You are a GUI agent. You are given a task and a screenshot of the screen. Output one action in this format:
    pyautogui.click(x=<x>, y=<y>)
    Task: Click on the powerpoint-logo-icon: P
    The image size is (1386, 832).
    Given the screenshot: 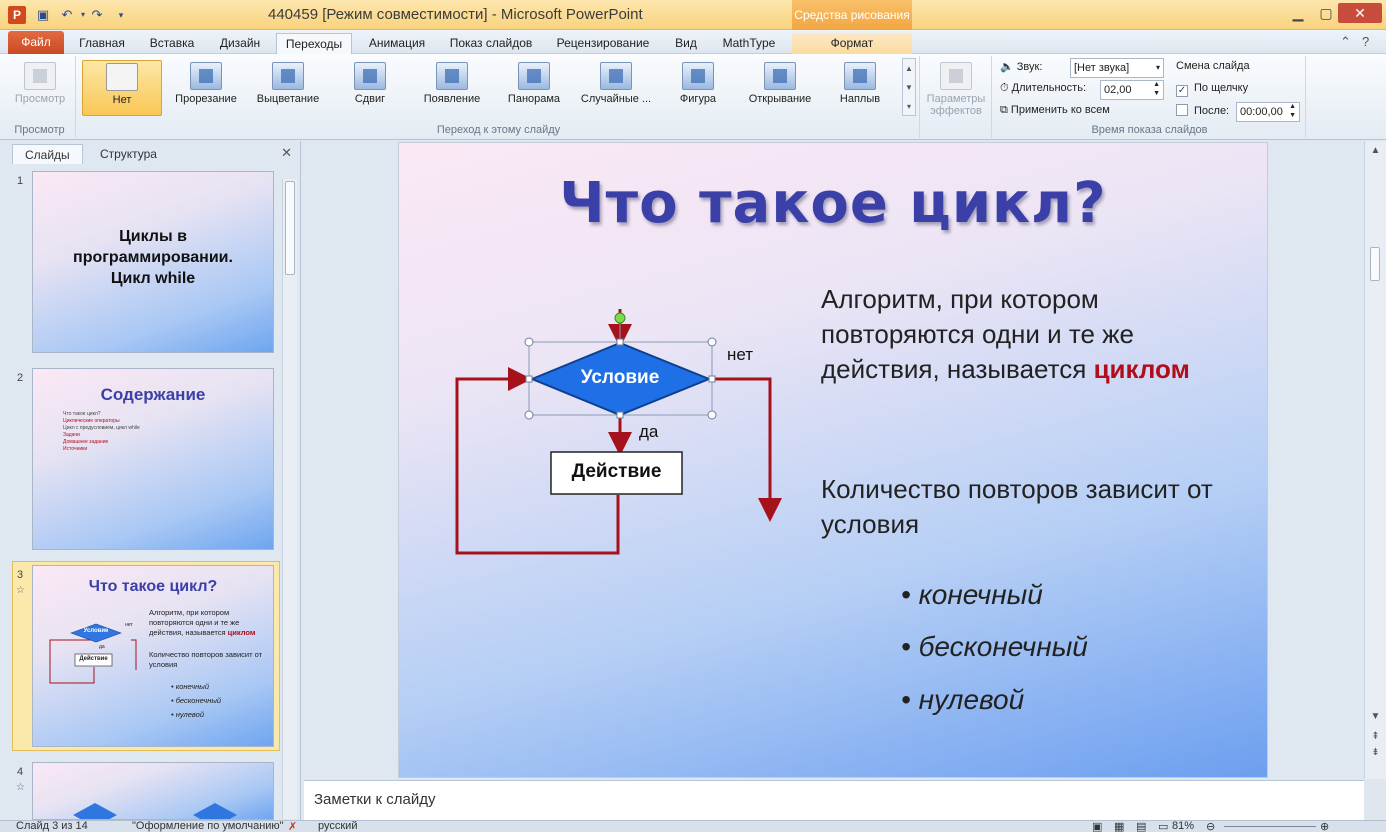 What is the action you would take?
    pyautogui.click(x=17, y=15)
    